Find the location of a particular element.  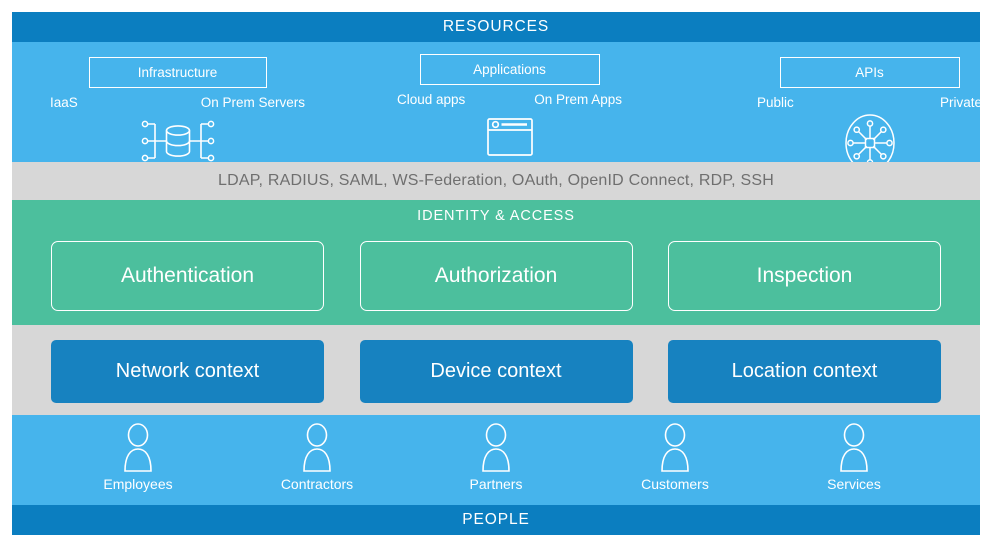

persona-partners: Partners is located at coordinates (496, 460).